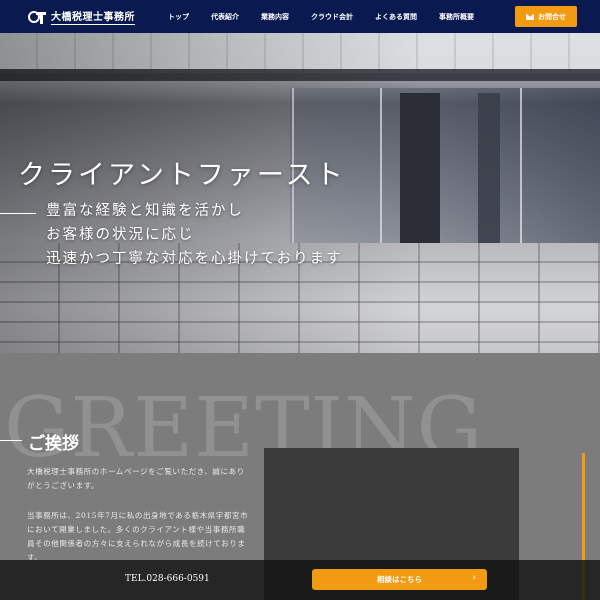  I want to click on greeting-paragraph-1: 大橋税理士事務所のホームページをご覧いただき、誠にありがとうございます。, so click(136, 478).